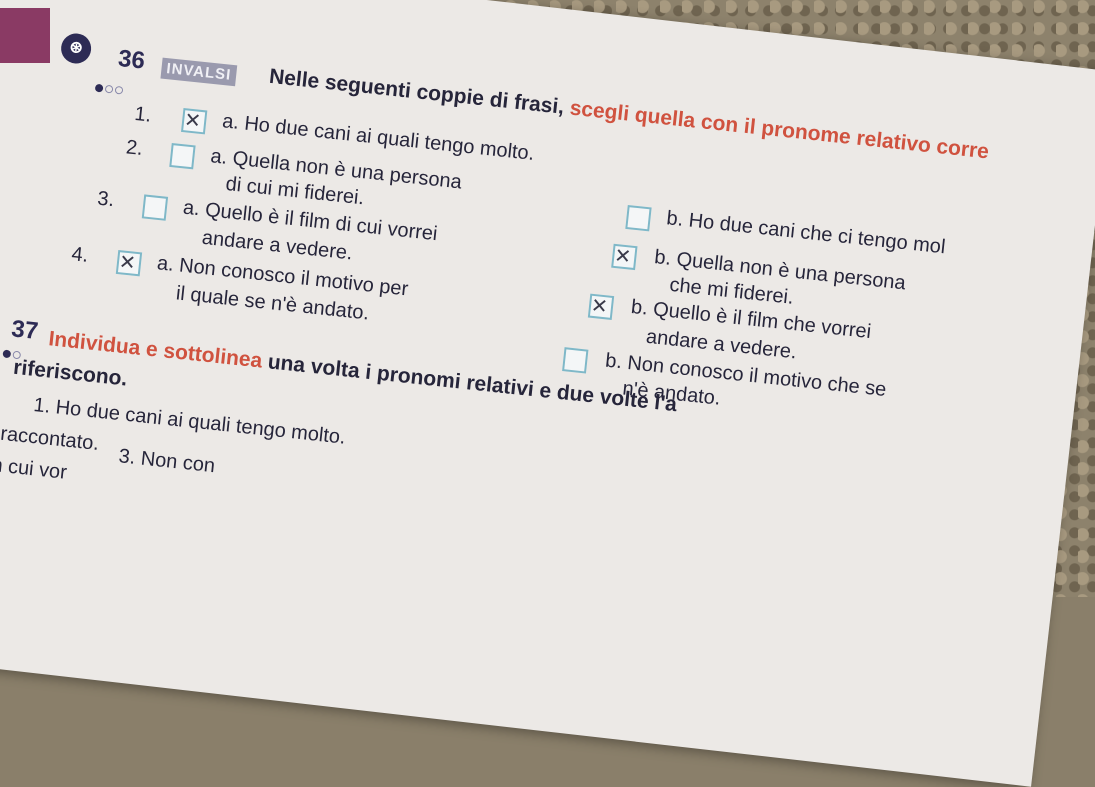  What do you see at coordinates (80, 255) in the screenshot?
I see `item-4-number: 4.` at bounding box center [80, 255].